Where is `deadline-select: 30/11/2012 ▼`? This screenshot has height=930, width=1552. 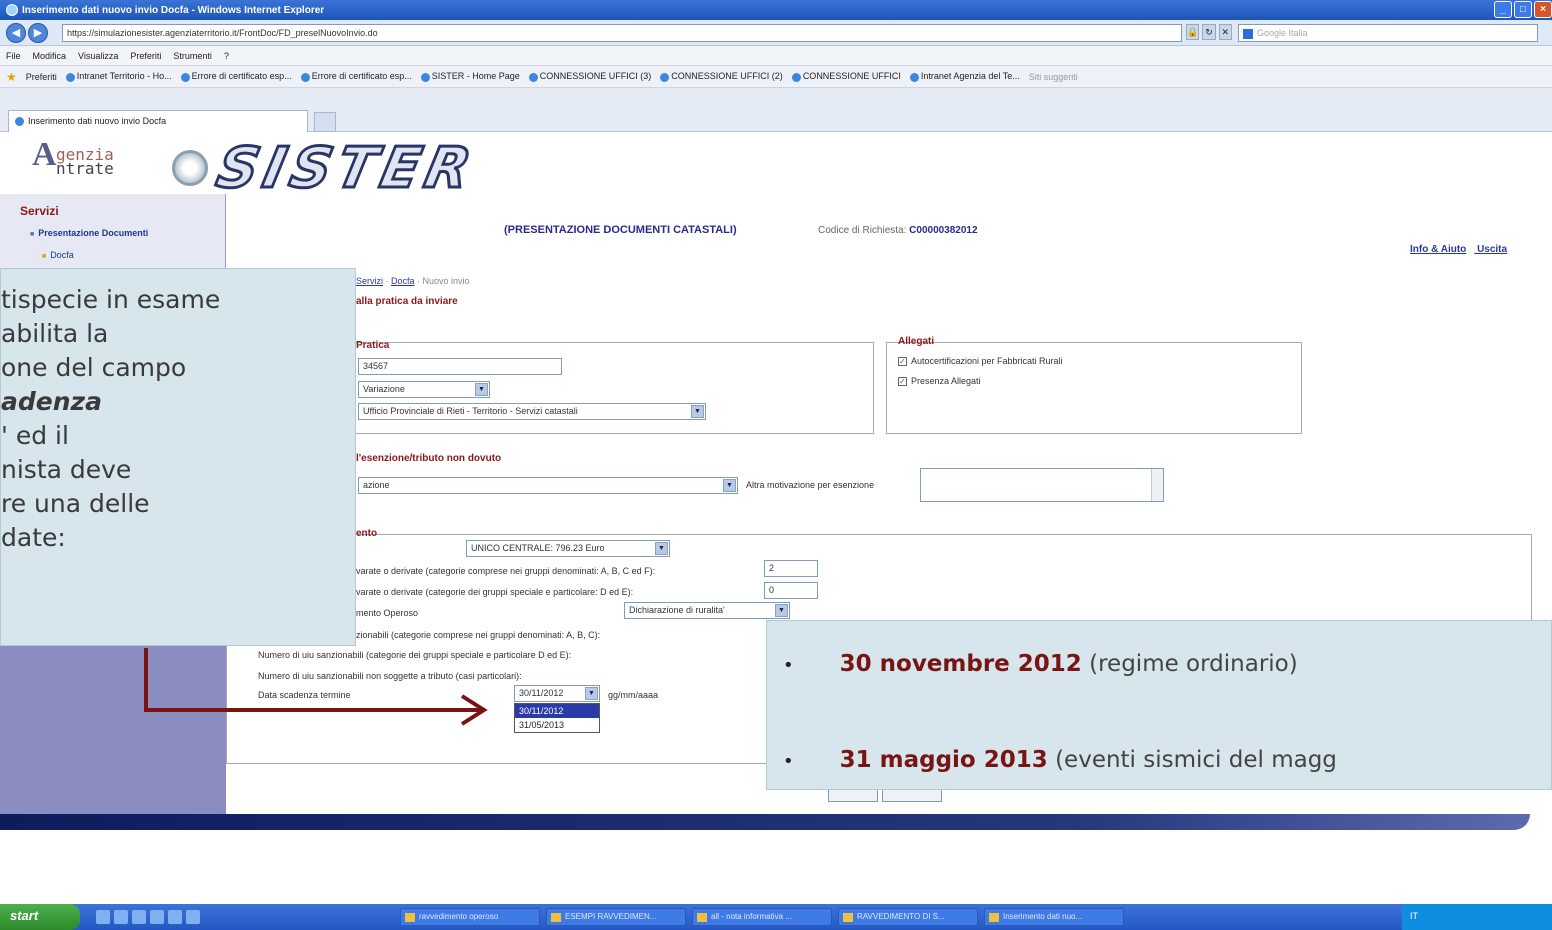 deadline-select: 30/11/2012 ▼ is located at coordinates (557, 693).